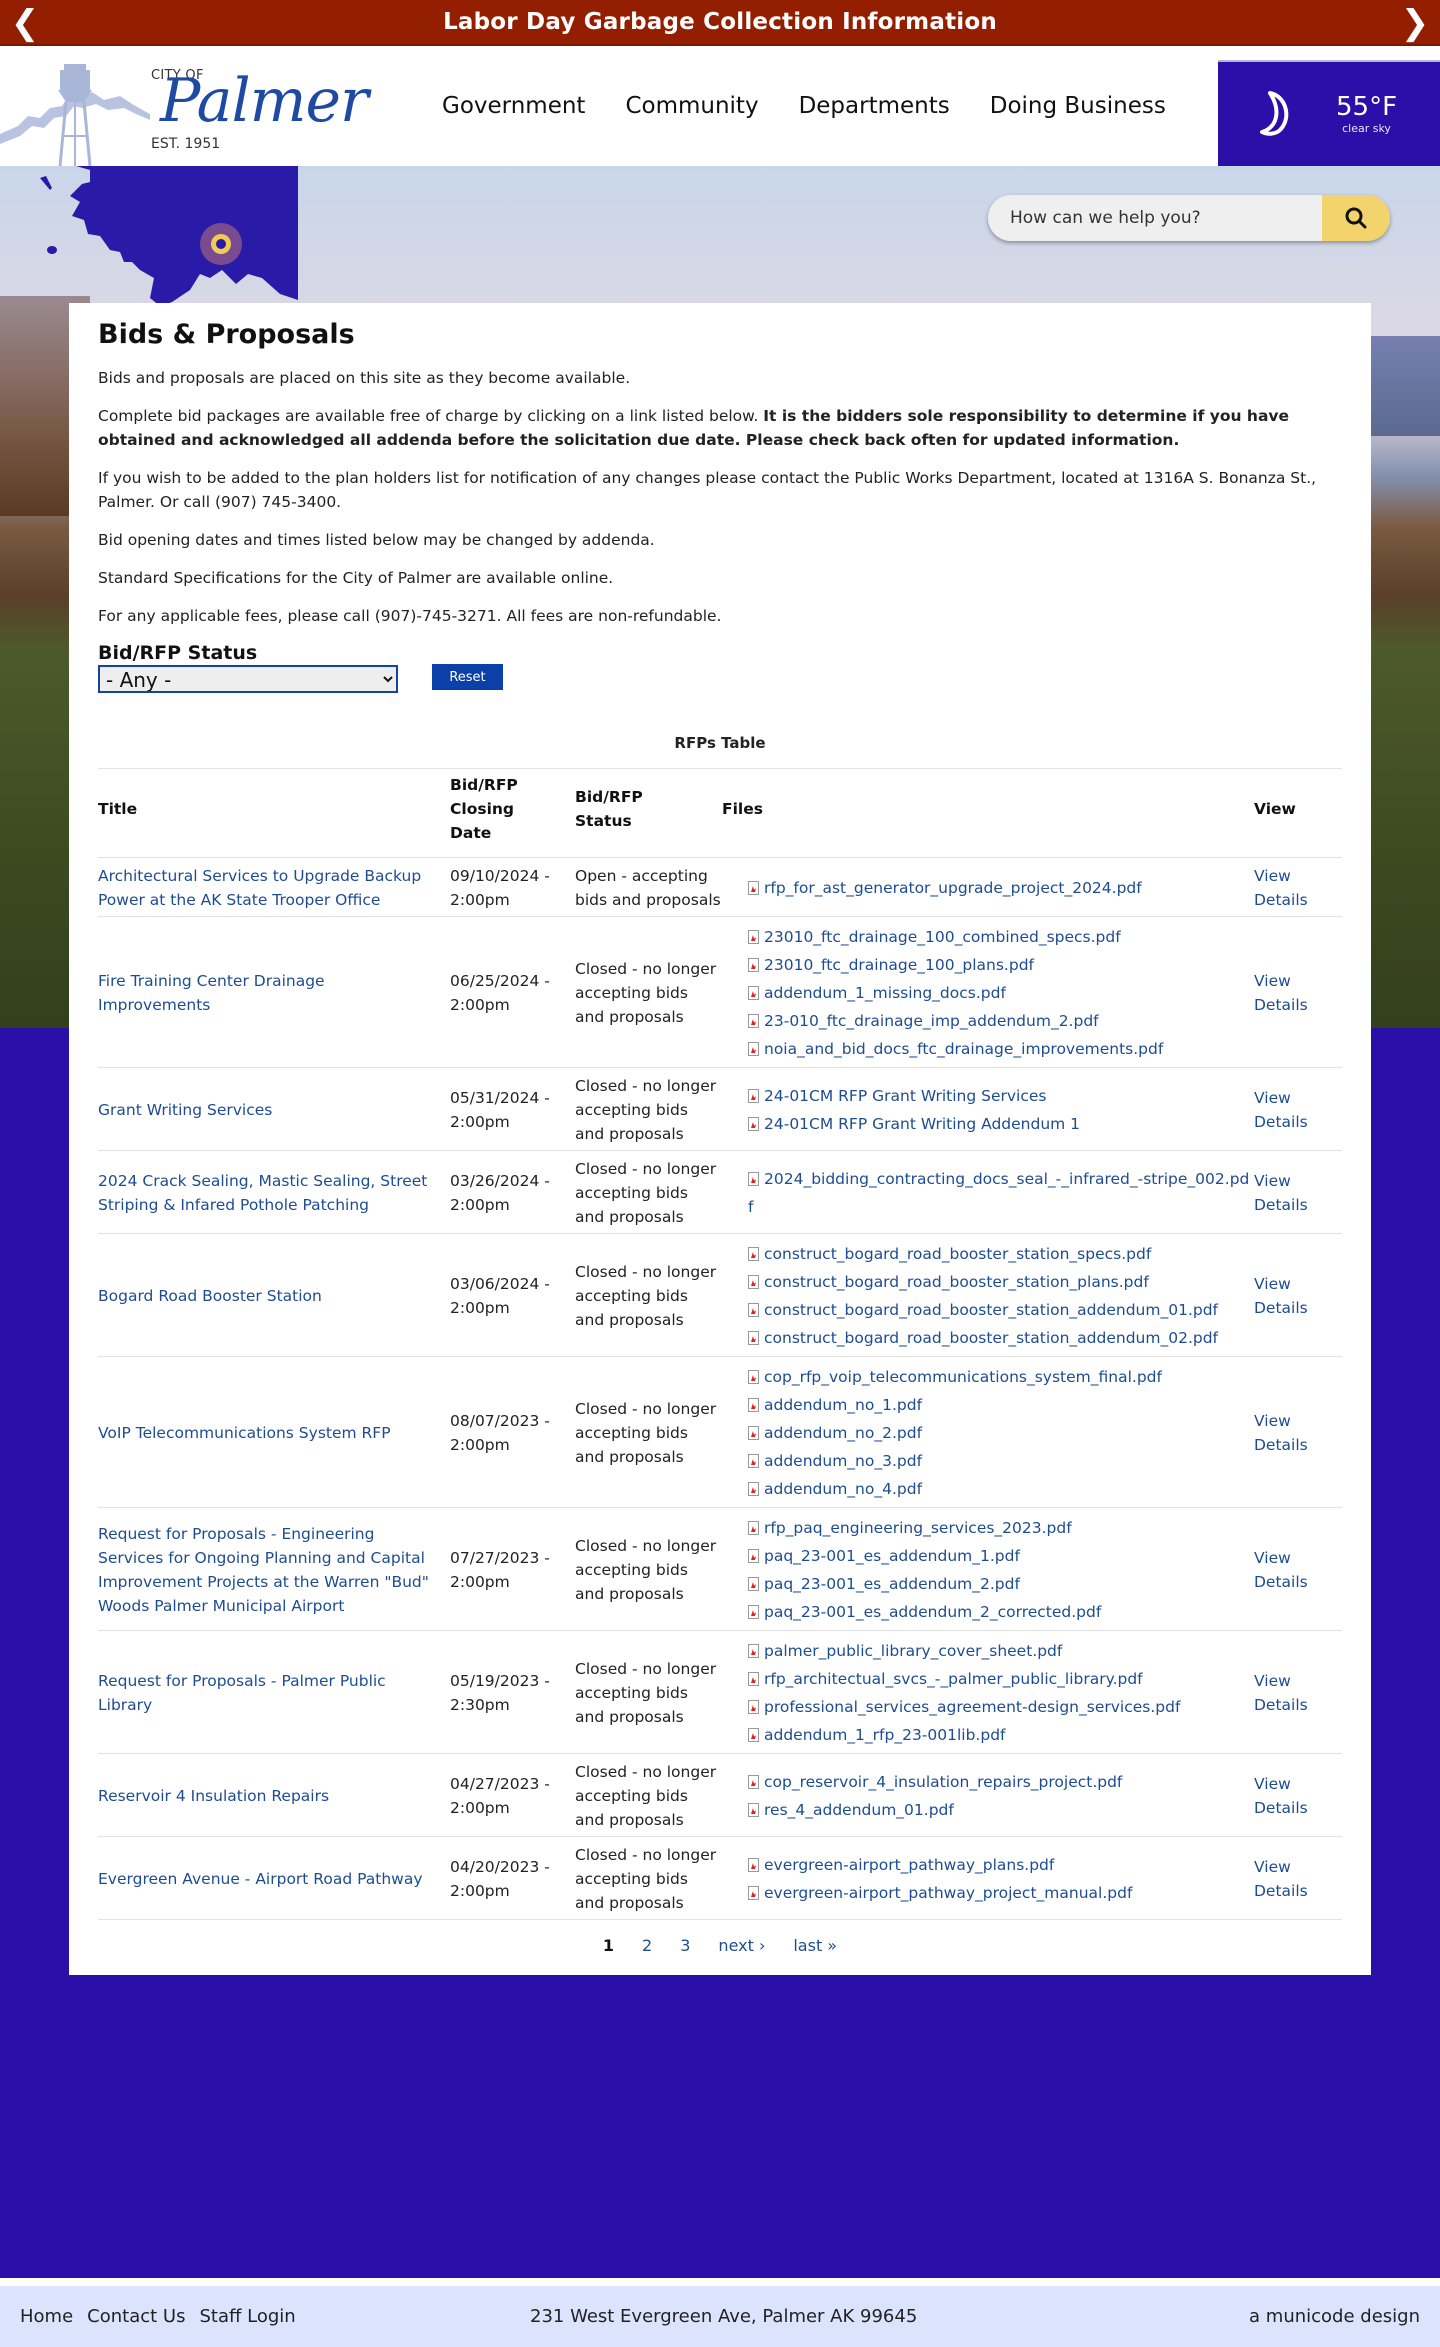  I want to click on search-input, so click(1155, 218).